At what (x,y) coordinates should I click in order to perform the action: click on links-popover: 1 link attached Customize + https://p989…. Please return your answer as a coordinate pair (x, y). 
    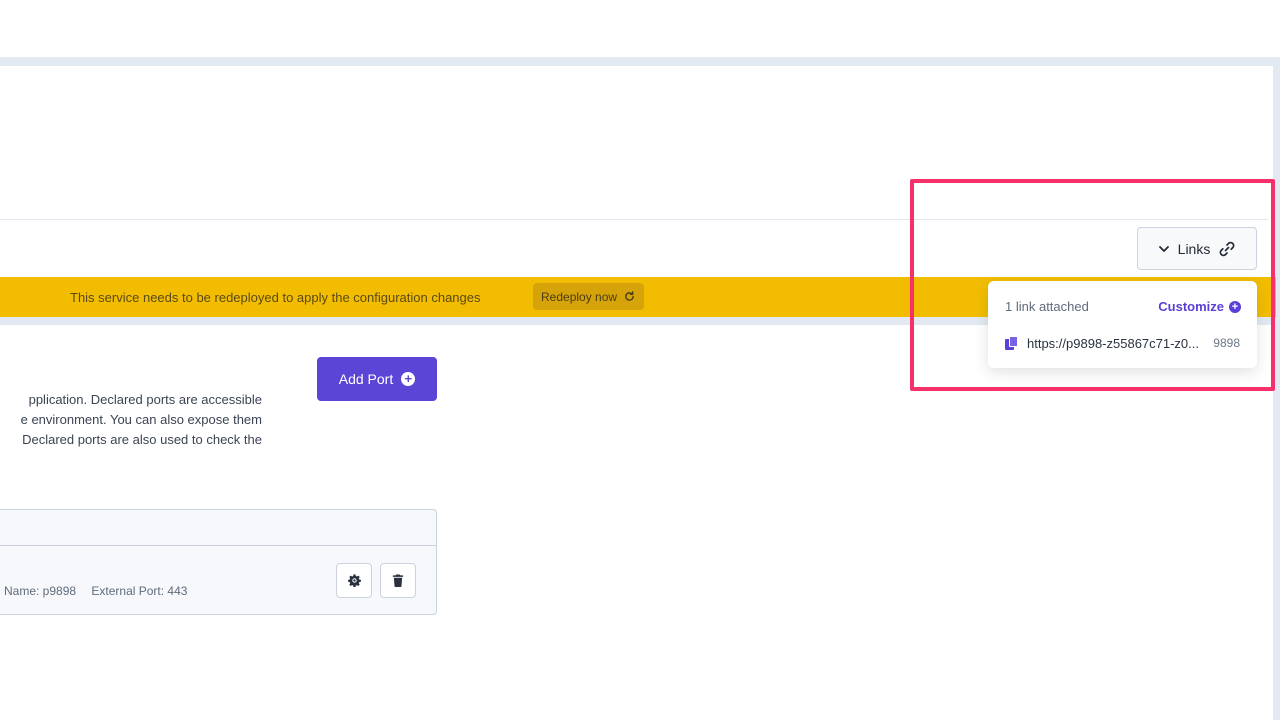
    Looking at the image, I should click on (1122, 324).